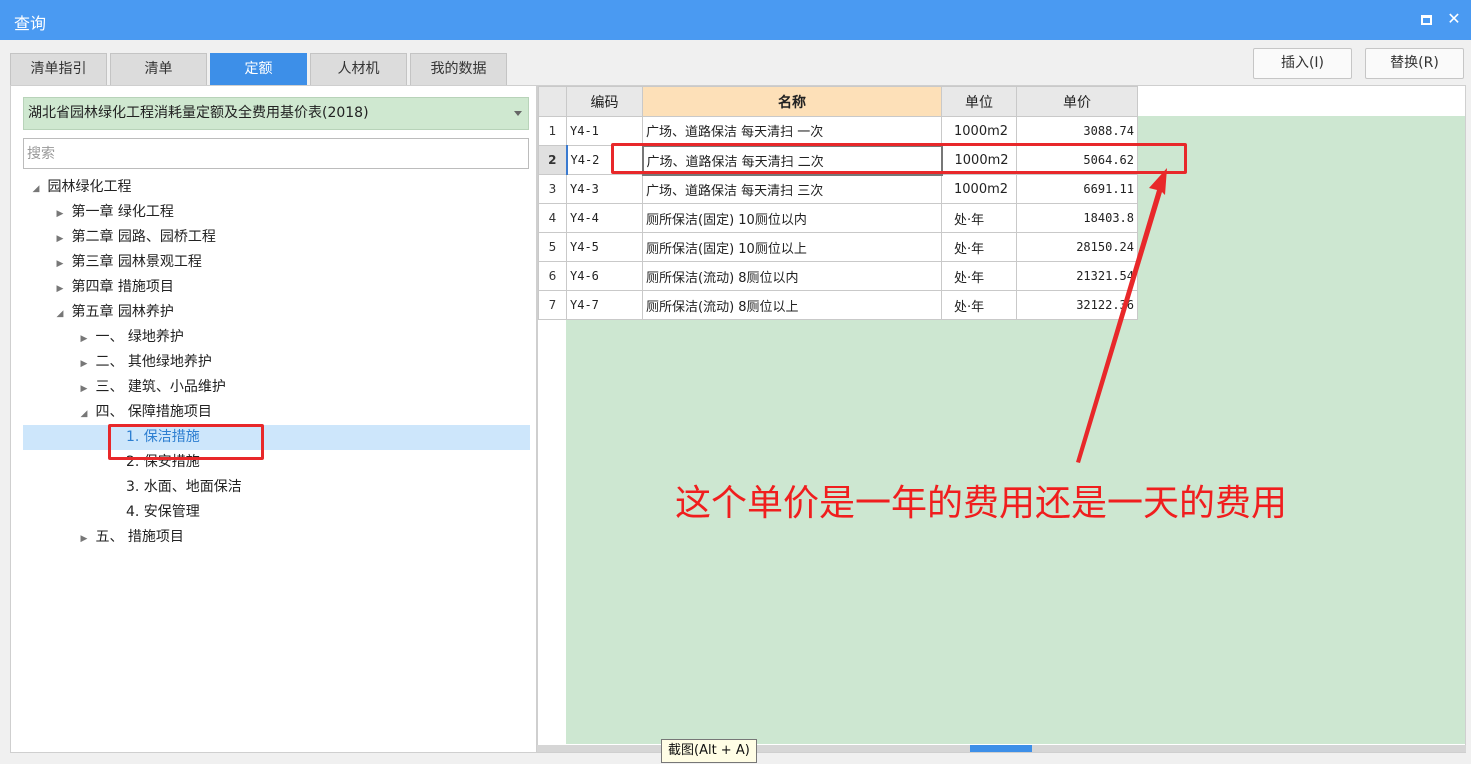 The image size is (1471, 764). I want to click on table-row: 7 Y4-7 厕所保洁(流动) 8厕位以上 处·年 32122.36, so click(838, 305).